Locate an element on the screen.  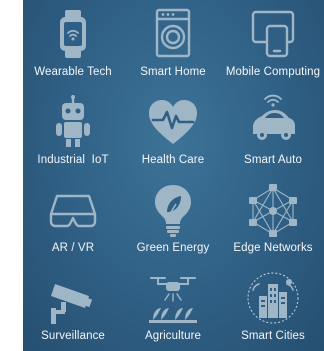
tile-label: AR / VR is located at coordinates (73, 248).